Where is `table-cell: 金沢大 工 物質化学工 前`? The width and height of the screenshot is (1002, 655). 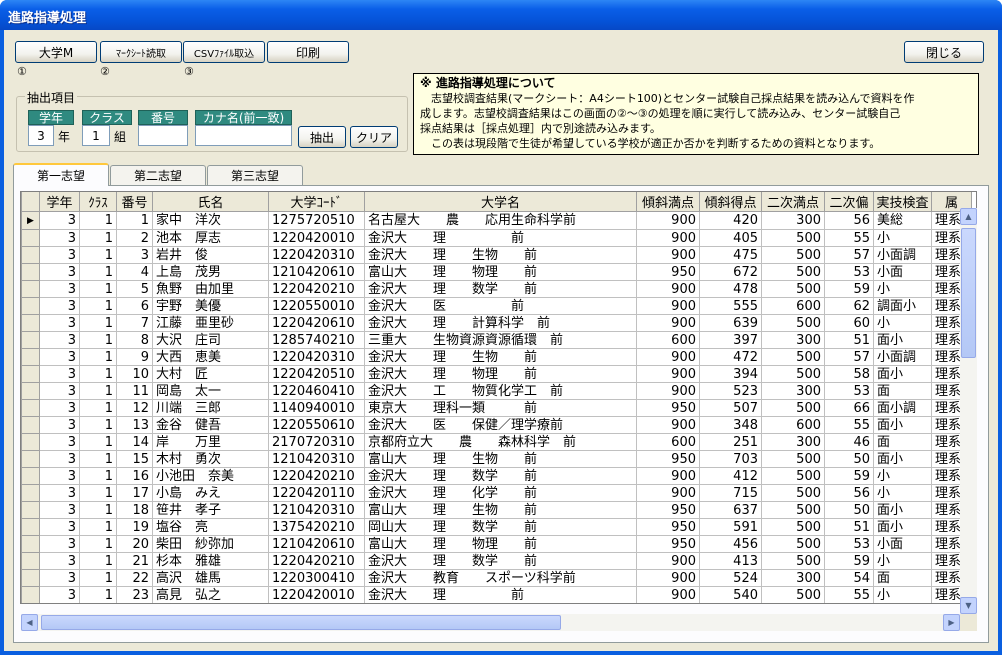
table-cell: 金沢大 工 物質化学工 前 is located at coordinates (500, 391).